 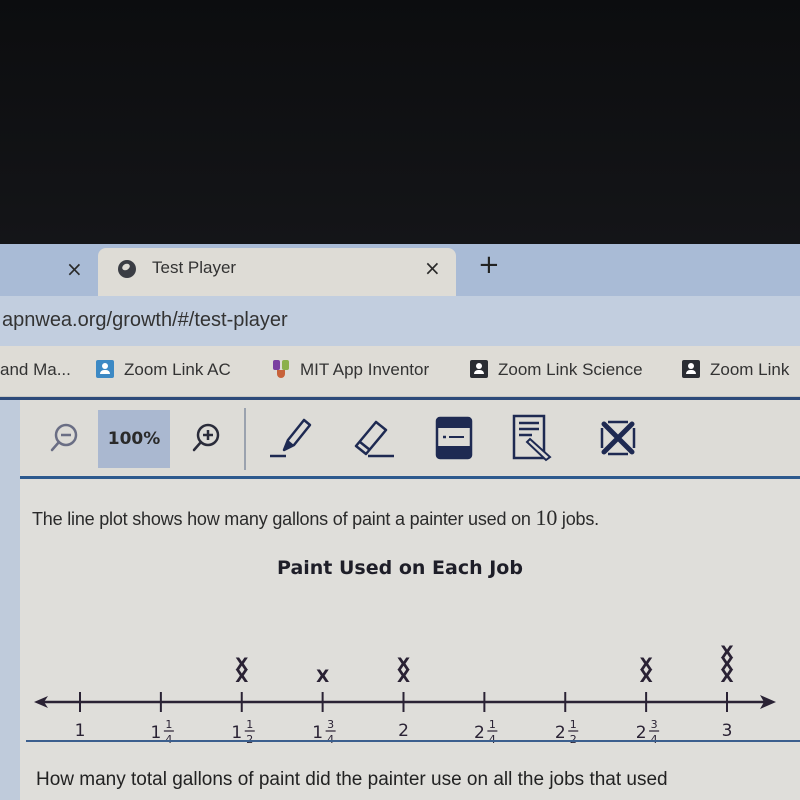 I want to click on prompt-text-end: jobs., so click(x=578, y=519).